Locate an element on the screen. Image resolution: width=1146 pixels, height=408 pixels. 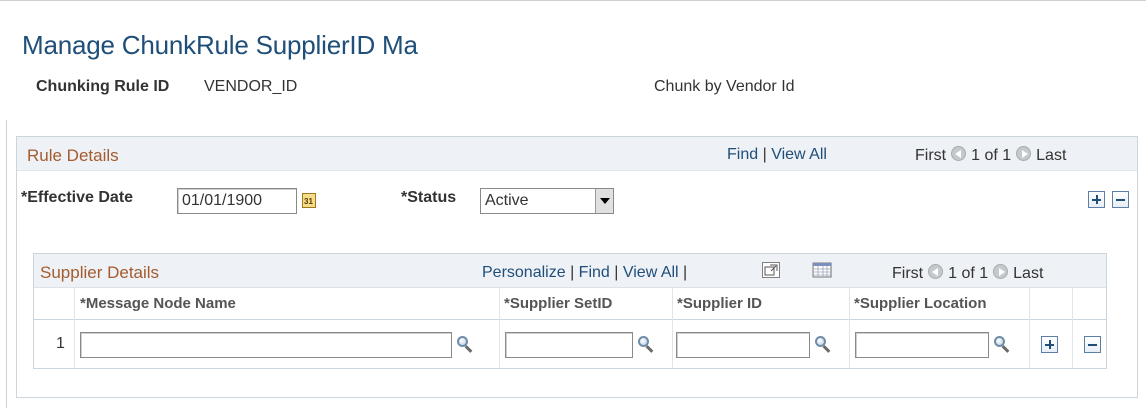
outer-border is located at coordinates (6, 264).